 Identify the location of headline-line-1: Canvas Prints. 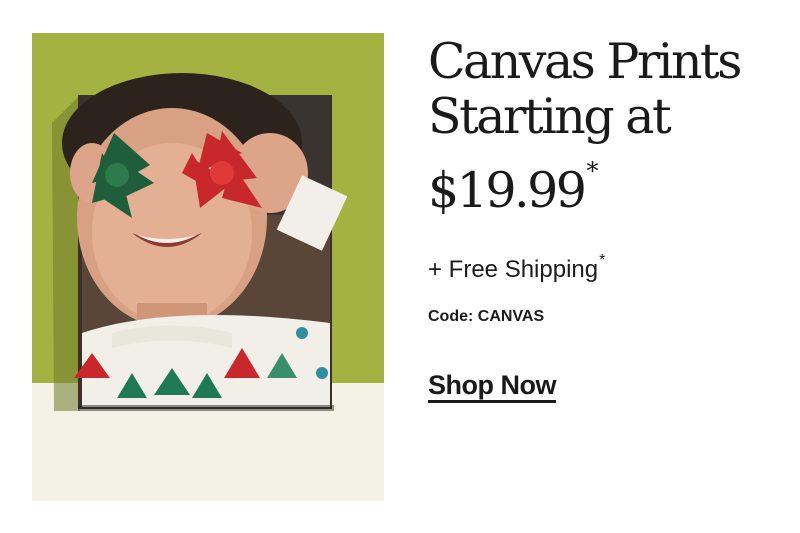
(585, 61).